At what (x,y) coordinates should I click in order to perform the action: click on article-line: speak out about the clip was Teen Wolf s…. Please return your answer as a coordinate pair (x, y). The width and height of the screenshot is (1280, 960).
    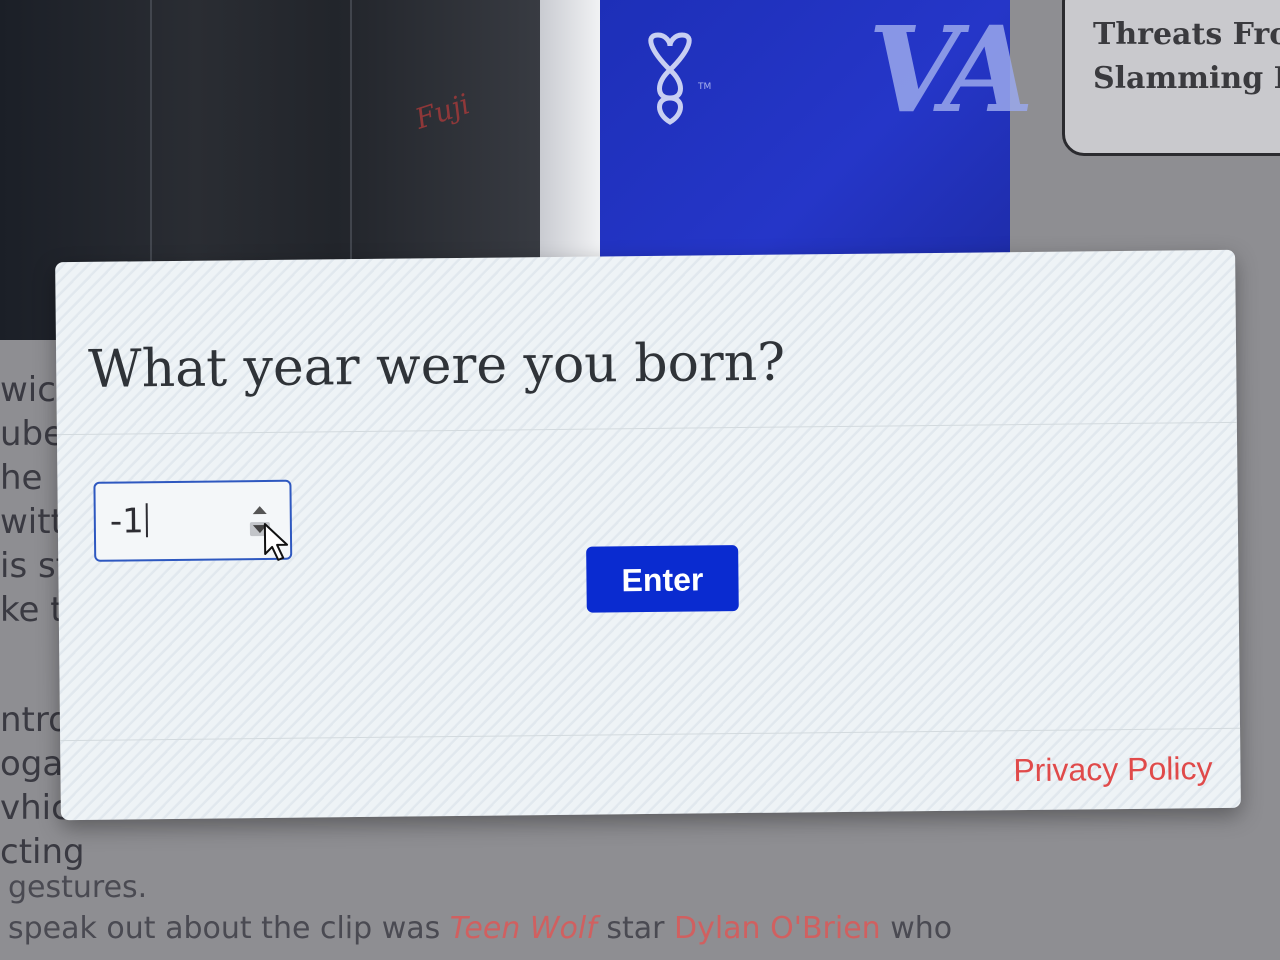
    Looking at the image, I should click on (480, 928).